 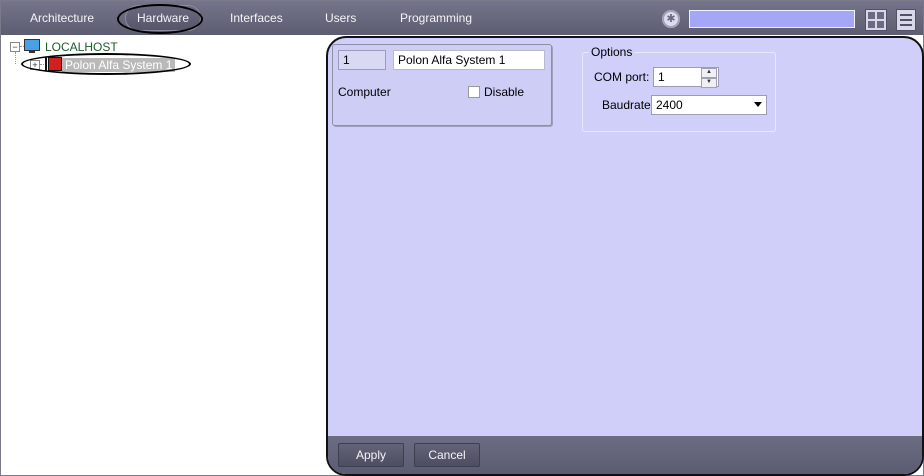 I want to click on layout-grid-icon, so click(x=876, y=20).